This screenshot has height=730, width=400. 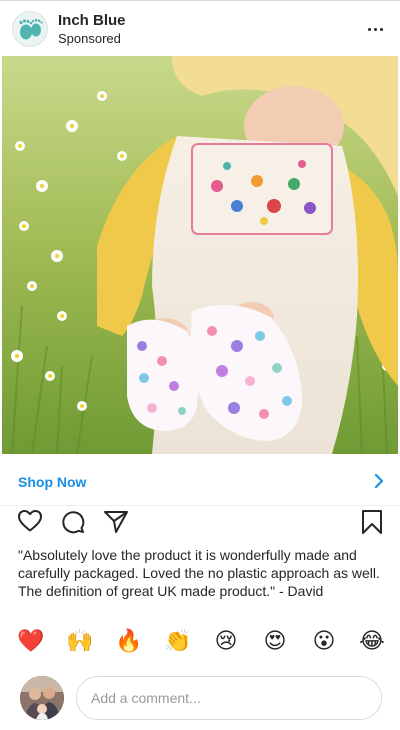 What do you see at coordinates (129, 642) in the screenshot?
I see `reaction-fire: 🔥` at bounding box center [129, 642].